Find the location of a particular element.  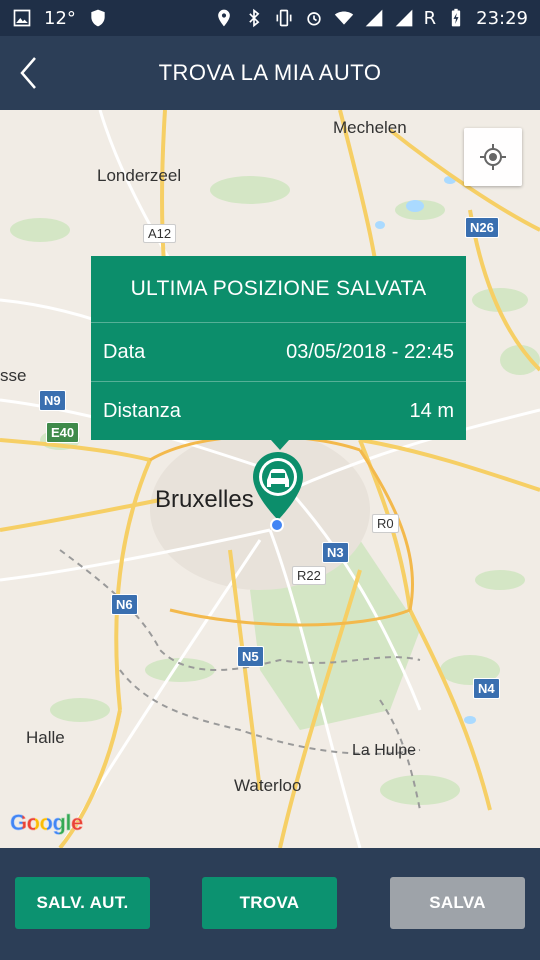

place-mechelen: Mechelen is located at coordinates (370, 127).